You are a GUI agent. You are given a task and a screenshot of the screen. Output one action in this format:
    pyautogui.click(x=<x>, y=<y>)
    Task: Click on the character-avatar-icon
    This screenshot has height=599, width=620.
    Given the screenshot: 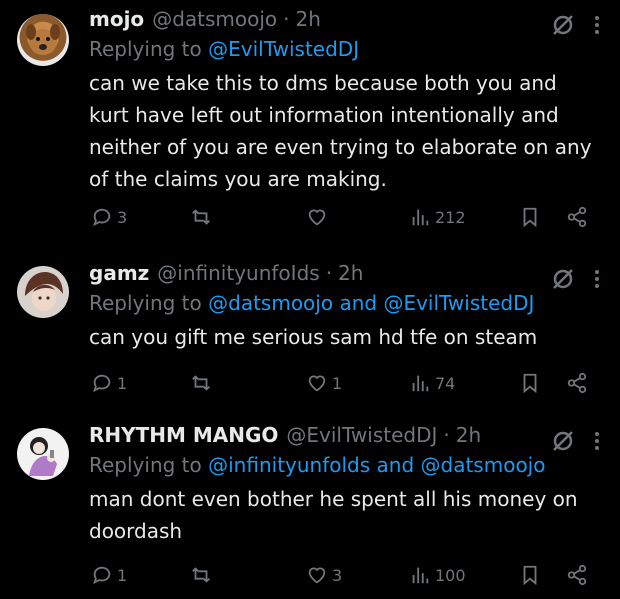 What is the action you would take?
    pyautogui.click(x=43, y=456)
    